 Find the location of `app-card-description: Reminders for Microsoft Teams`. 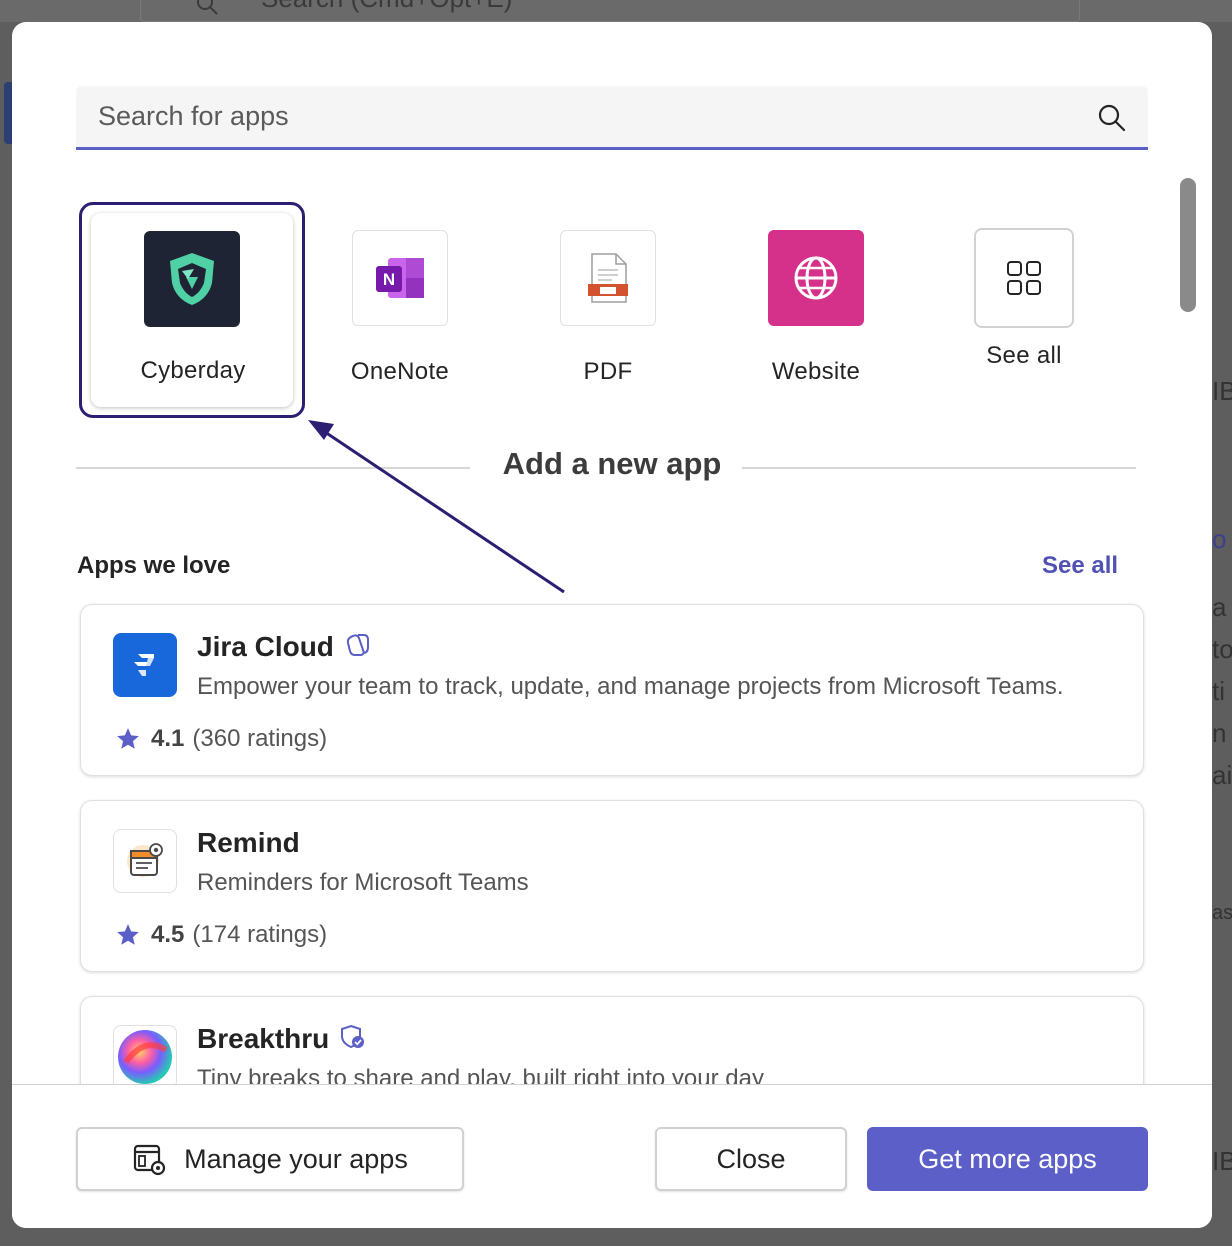

app-card-description: Reminders for Microsoft Teams is located at coordinates (363, 882).